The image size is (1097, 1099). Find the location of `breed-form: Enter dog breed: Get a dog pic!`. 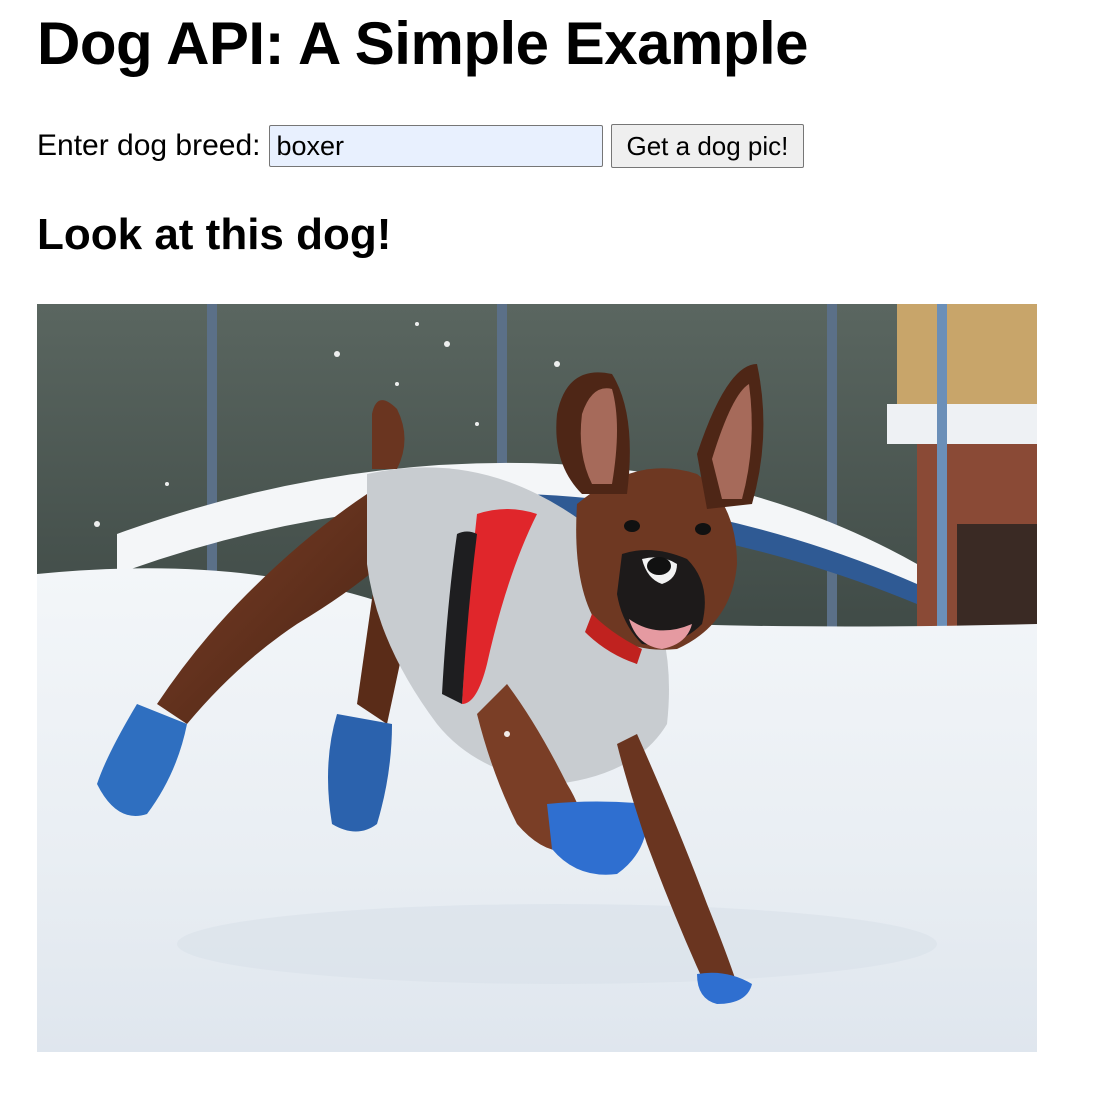

breed-form: Enter dog breed: Get a dog pic! is located at coordinates (421, 146).